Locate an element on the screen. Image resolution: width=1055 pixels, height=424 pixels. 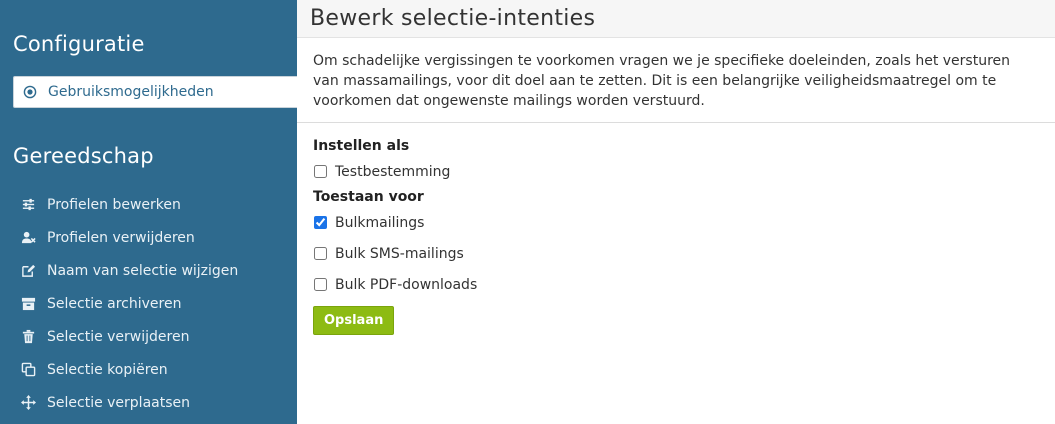
move-icon is located at coordinates (28, 403).